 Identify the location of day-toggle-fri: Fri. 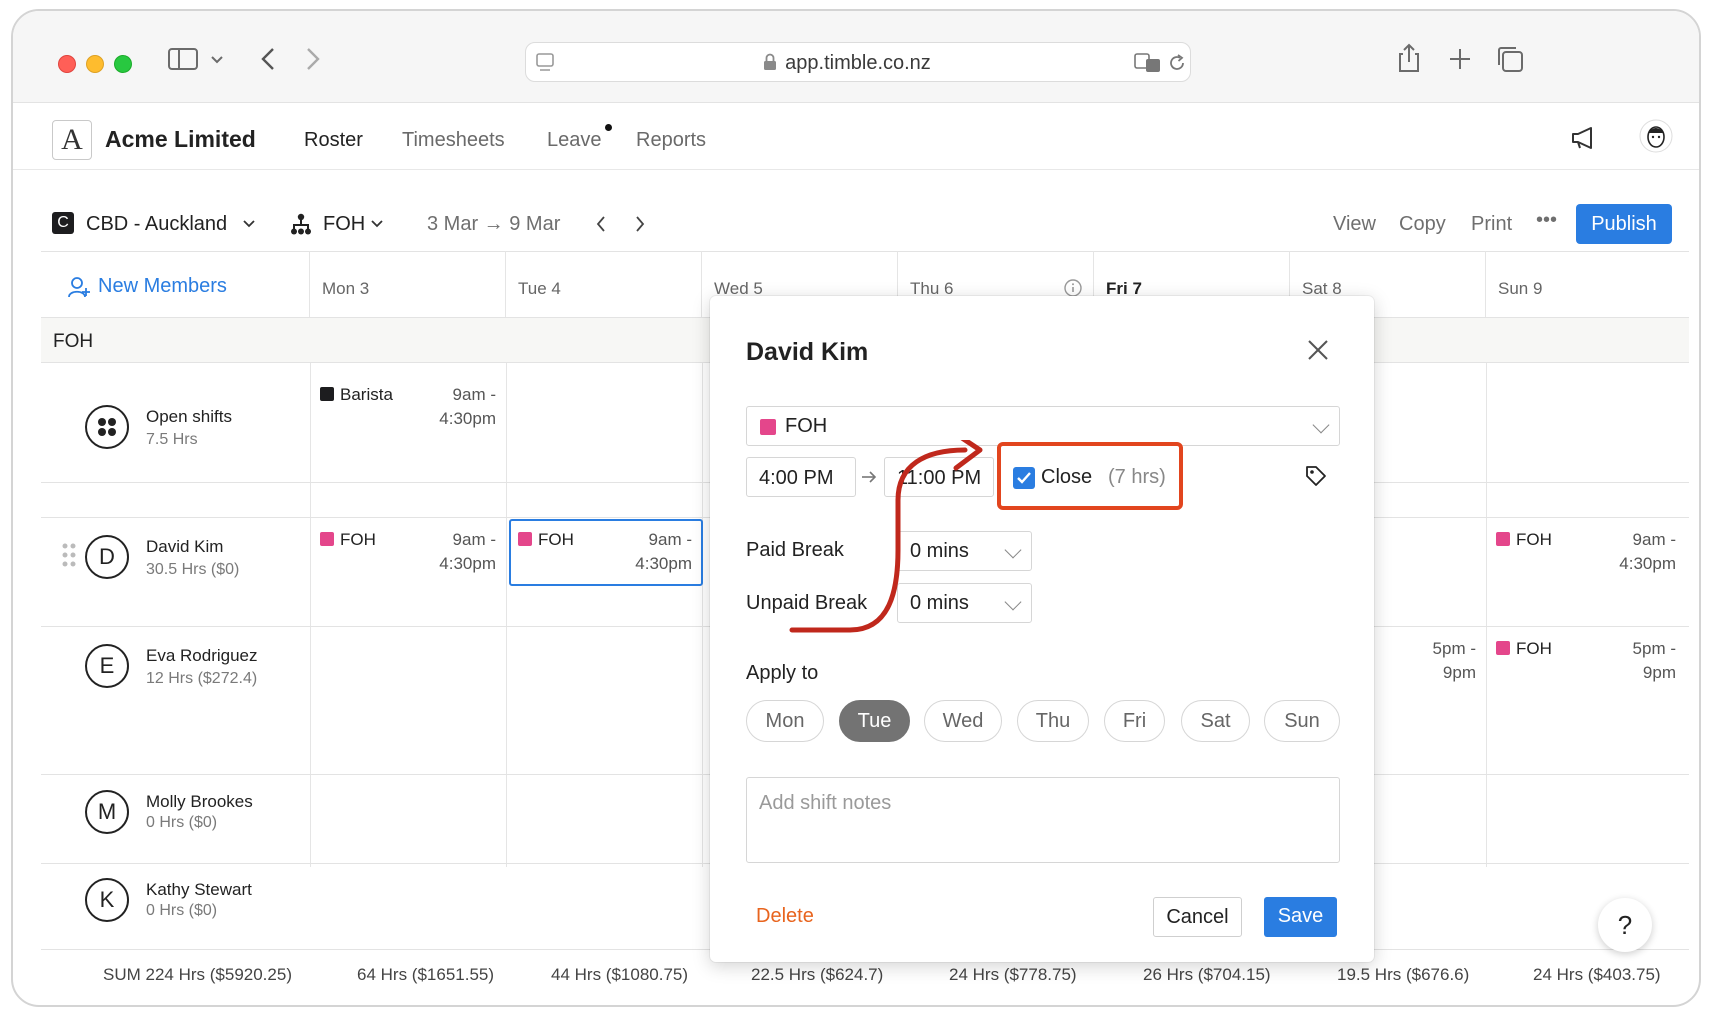
(1134, 721).